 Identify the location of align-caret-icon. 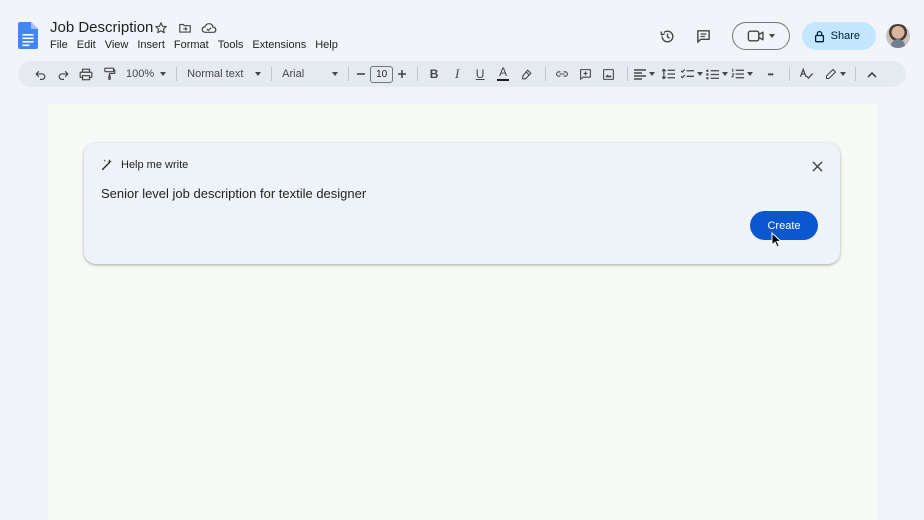
(652, 74).